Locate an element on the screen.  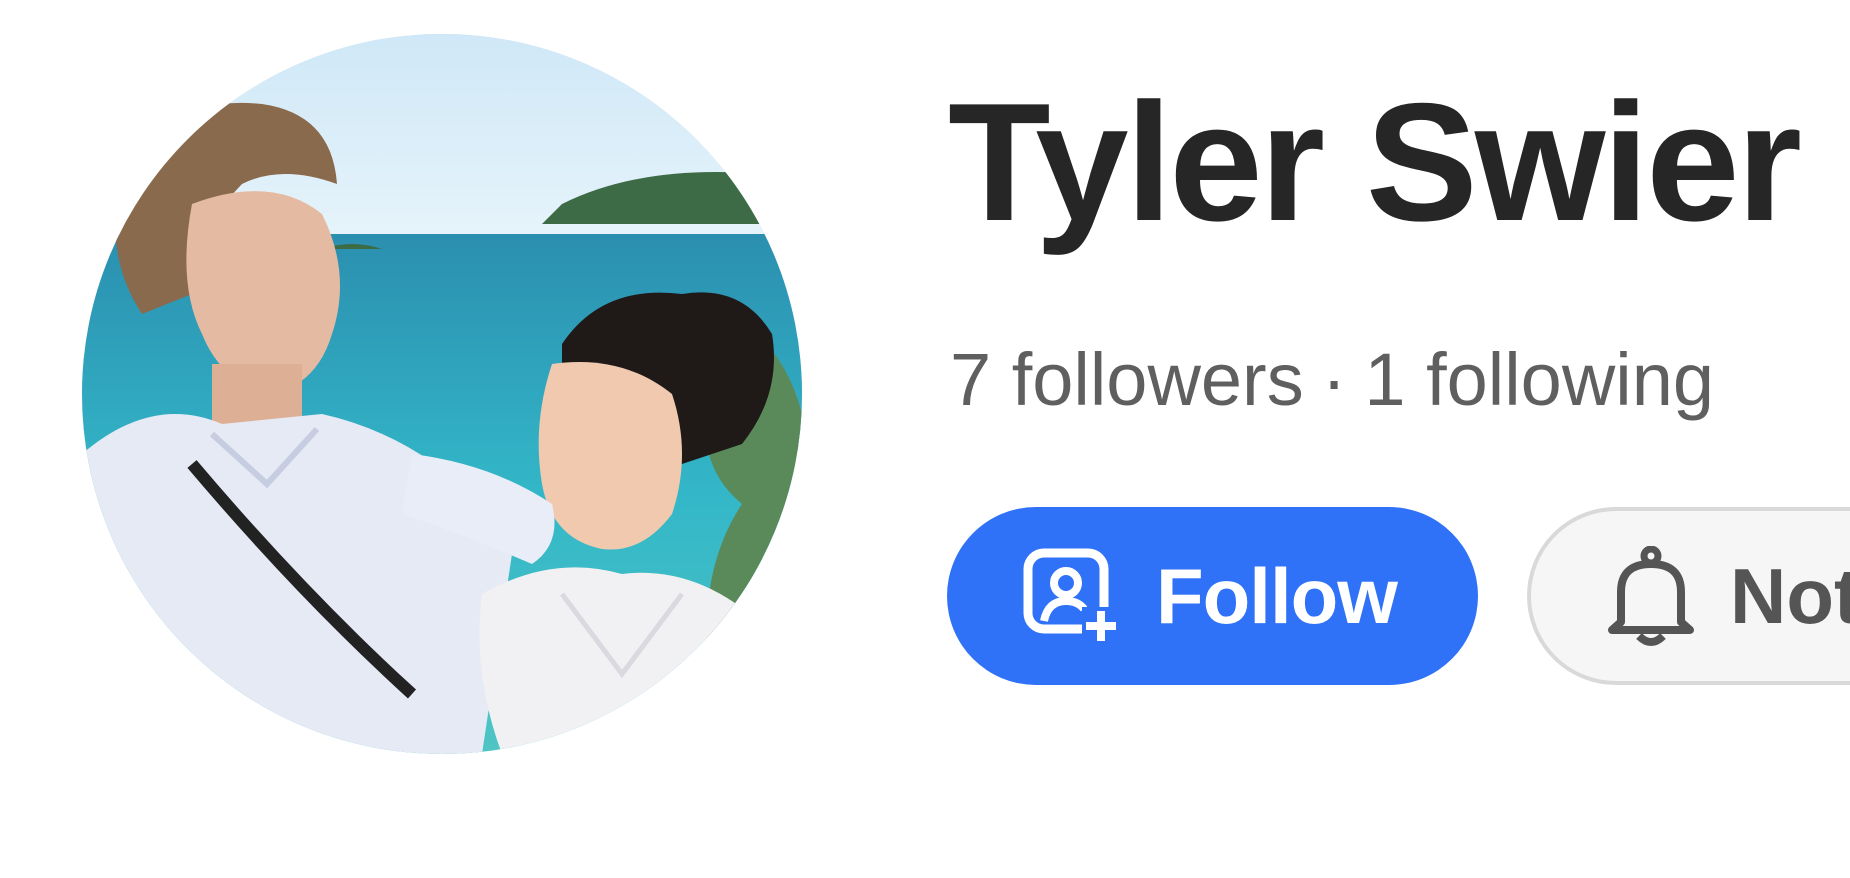
person-add-icon is located at coordinates (1071, 596).